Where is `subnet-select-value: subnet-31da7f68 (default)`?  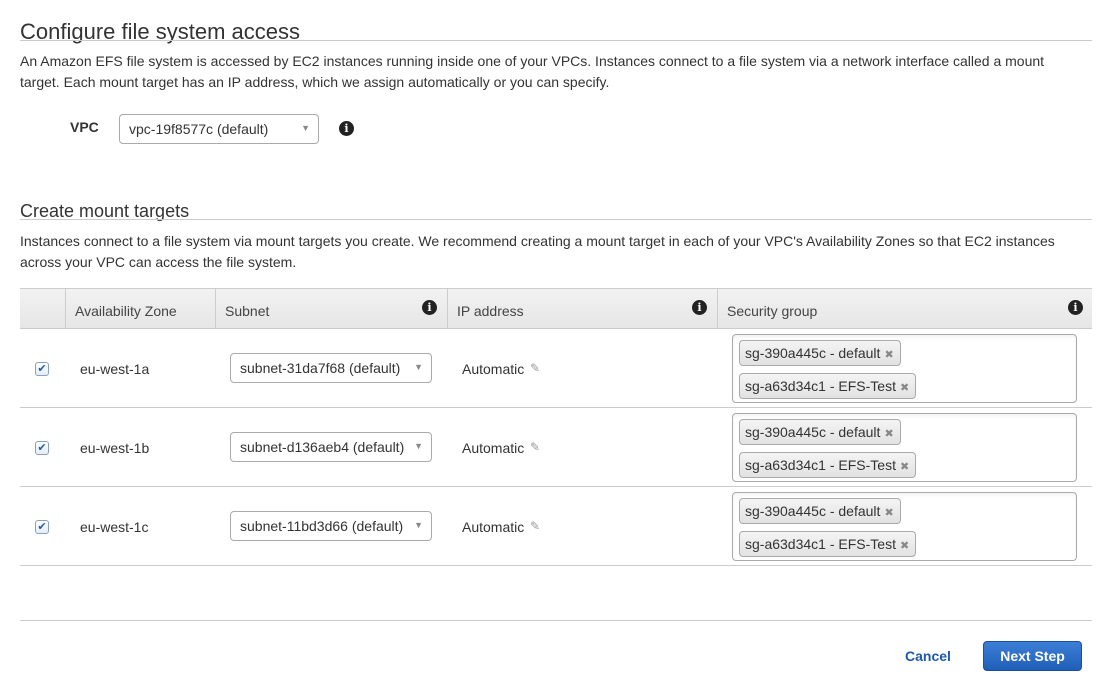 subnet-select-value: subnet-31da7f68 (default) is located at coordinates (320, 368).